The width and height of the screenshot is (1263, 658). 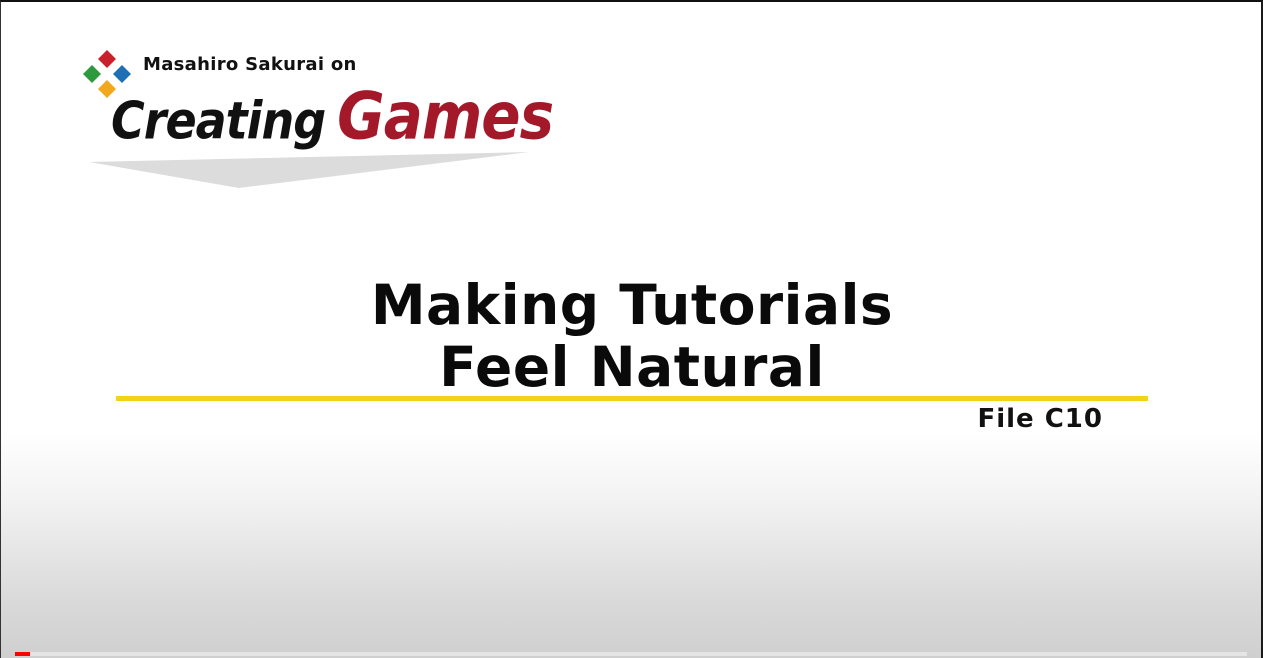 I want to click on title-underline, so click(x=632, y=398).